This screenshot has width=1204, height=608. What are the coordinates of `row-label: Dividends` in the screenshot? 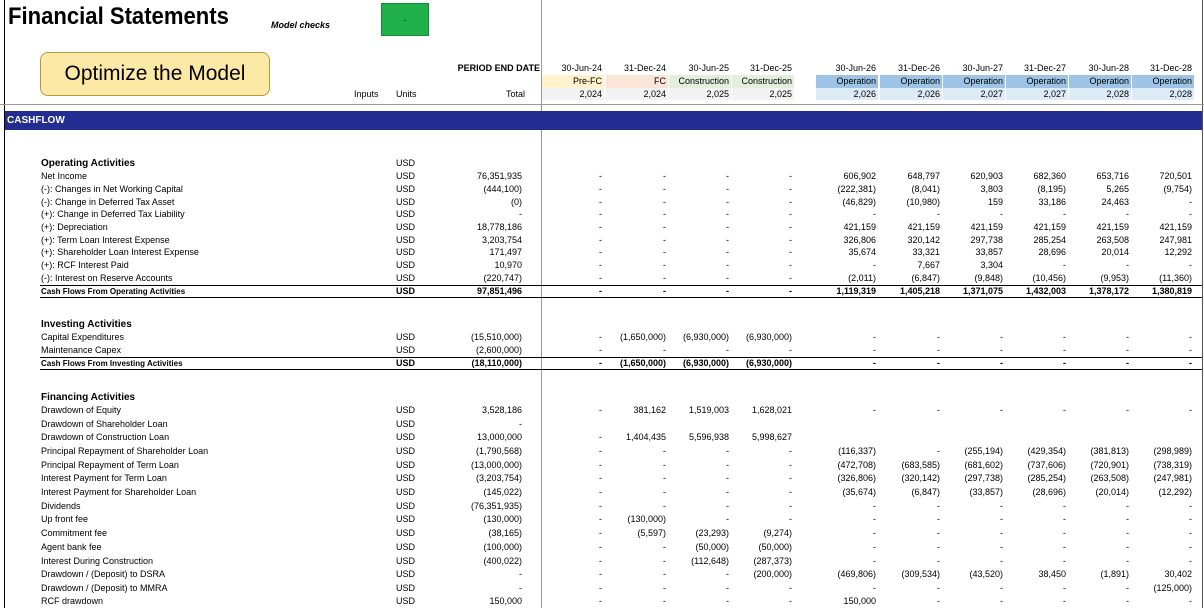 It's located at (61, 506).